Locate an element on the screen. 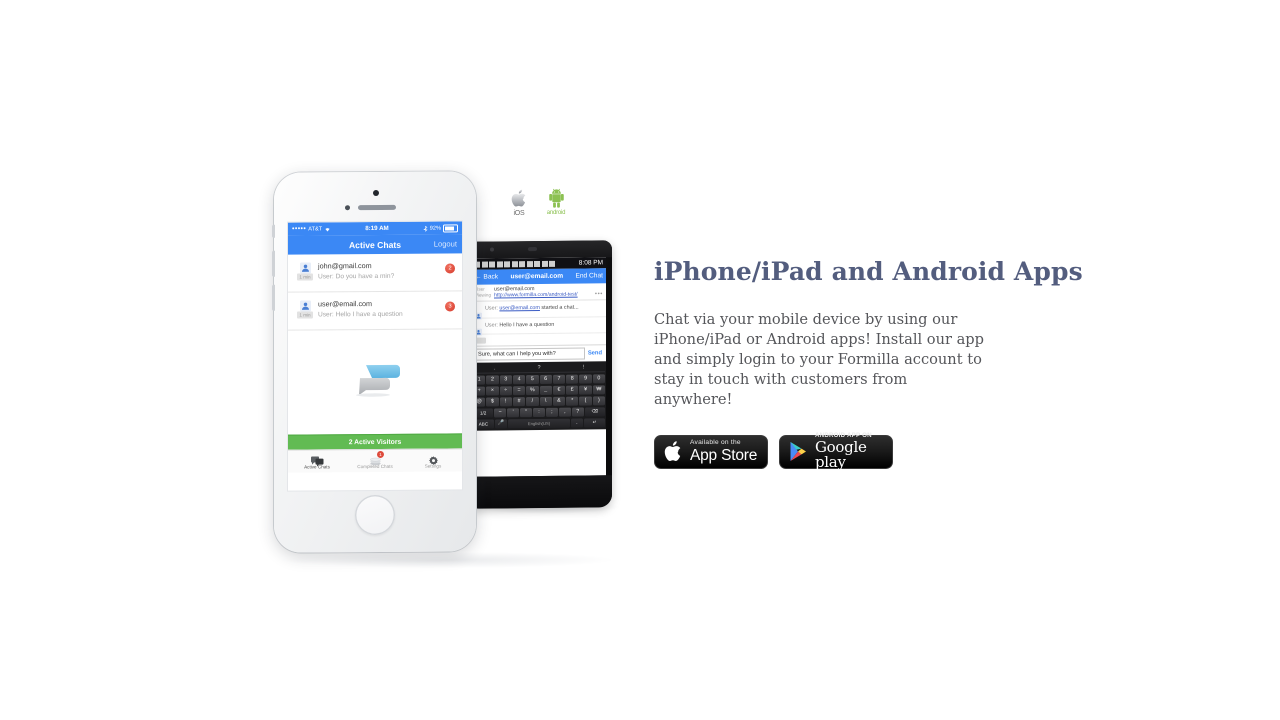 This screenshot has height=720, width=1280. app-store-badge: Available on the App Store is located at coordinates (711, 451).